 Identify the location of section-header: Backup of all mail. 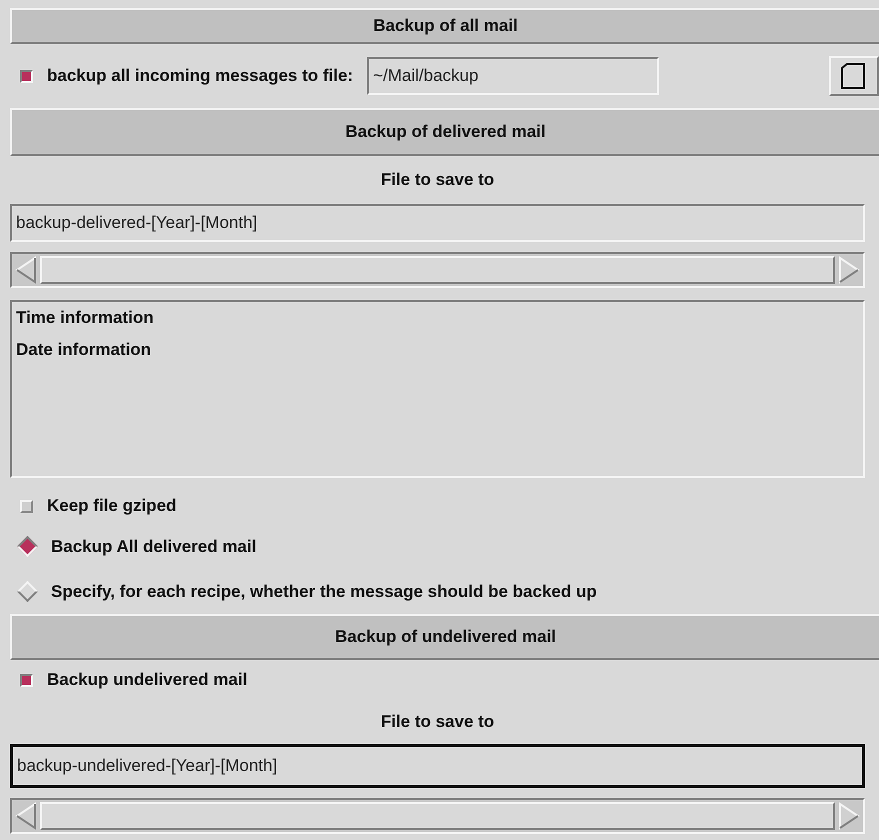
(444, 26).